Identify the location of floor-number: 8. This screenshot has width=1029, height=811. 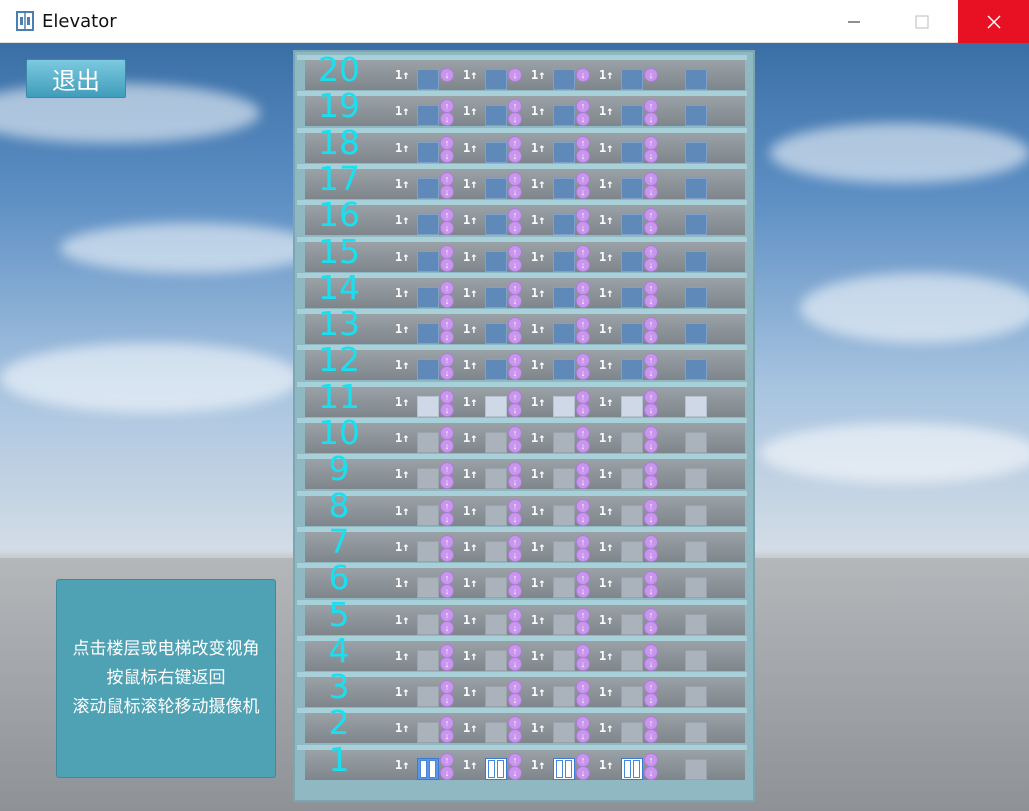
(339, 505).